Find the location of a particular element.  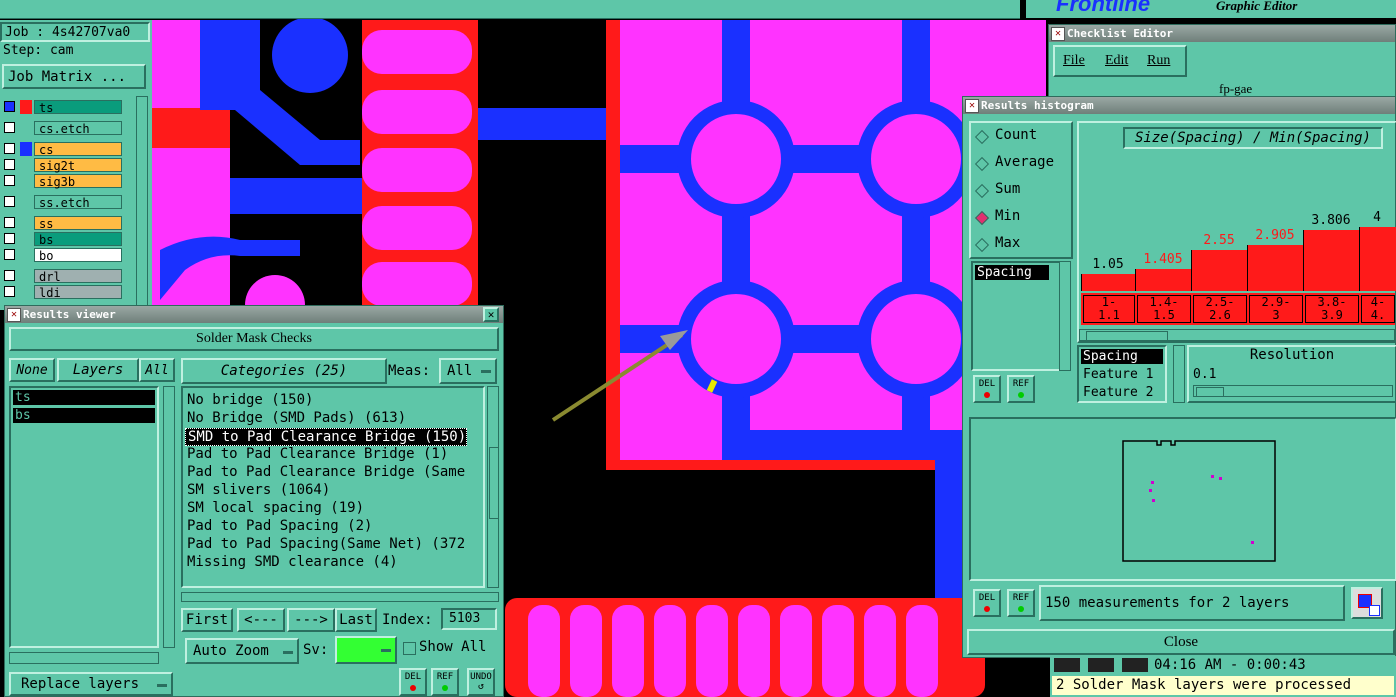

layer-row: ts is located at coordinates (69, 107).